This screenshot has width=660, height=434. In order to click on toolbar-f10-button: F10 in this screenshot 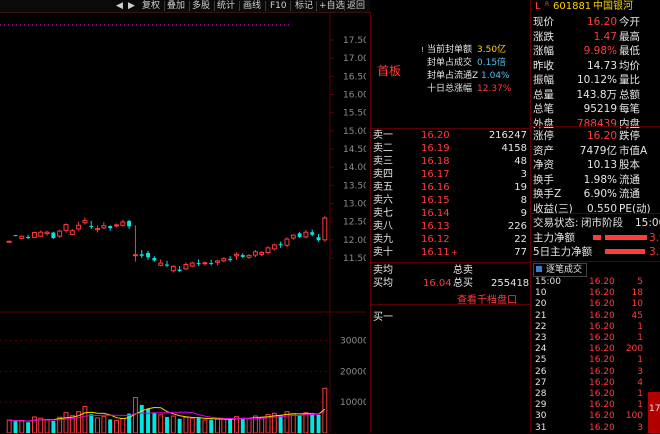, I will do `click(278, 6)`.